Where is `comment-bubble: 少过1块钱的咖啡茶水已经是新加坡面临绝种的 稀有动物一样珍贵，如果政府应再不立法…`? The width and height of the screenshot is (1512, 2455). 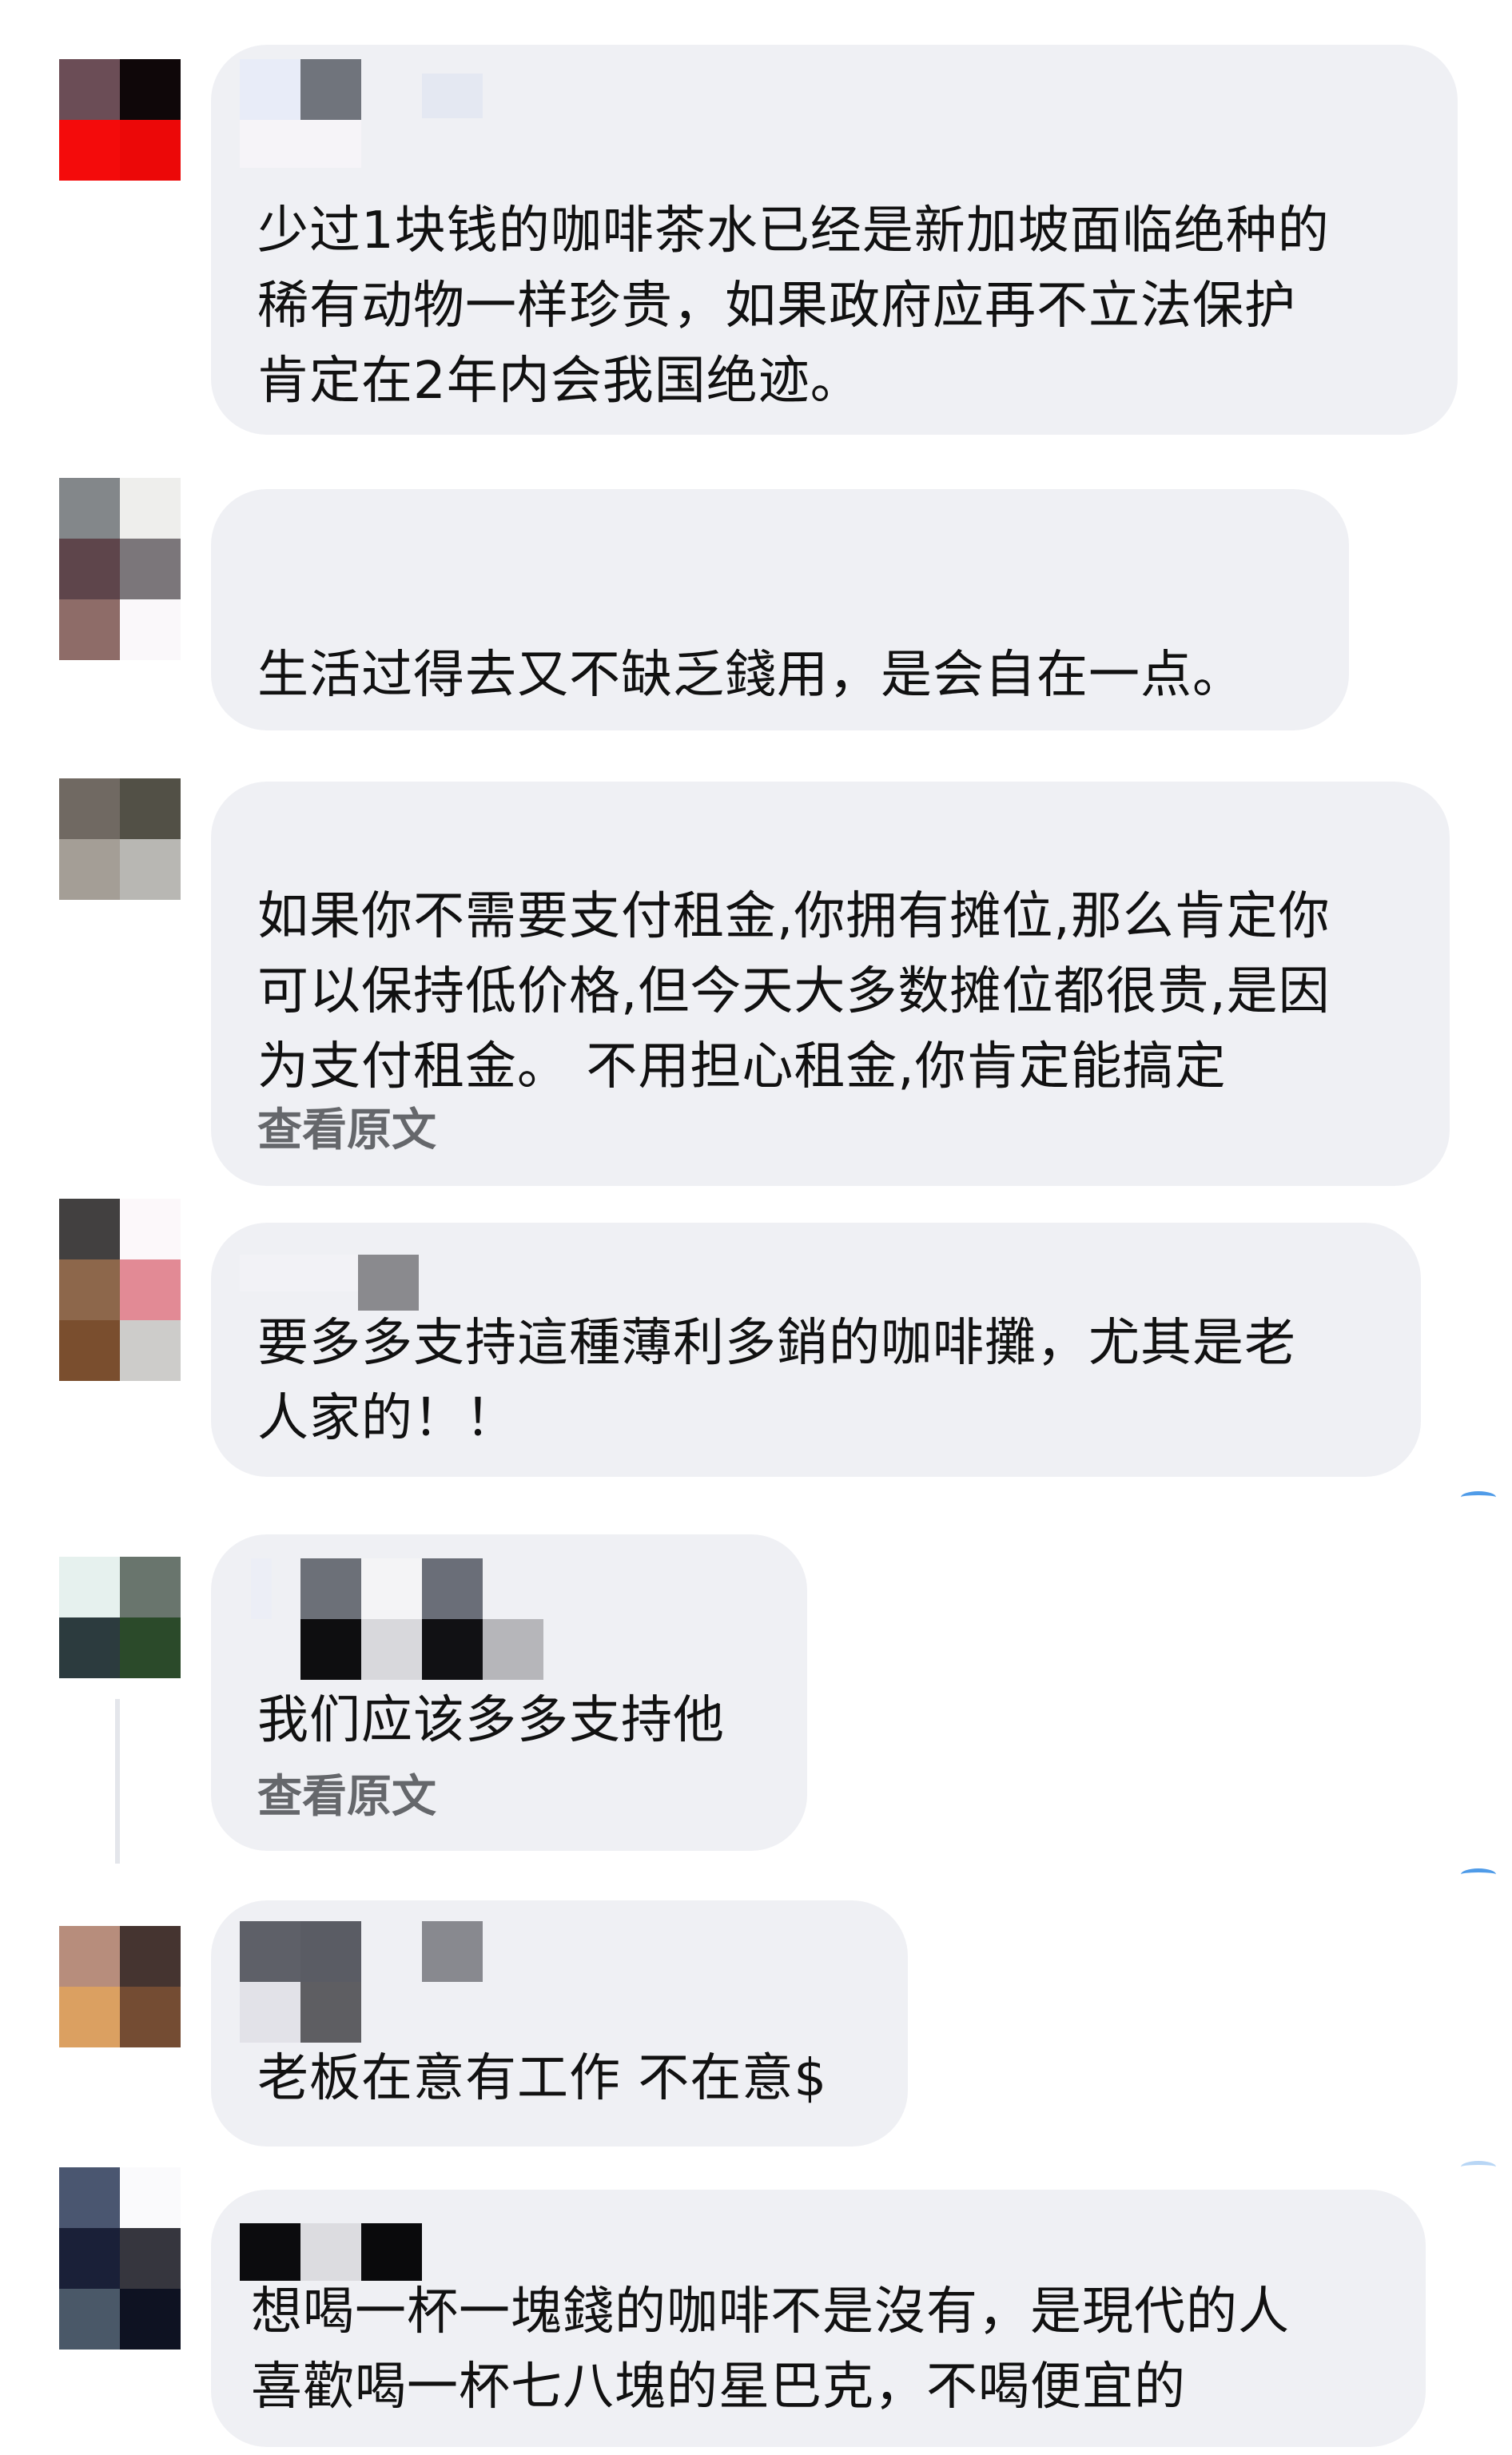 comment-bubble: 少过1块钱的咖啡茶水已经是新加坡面临绝种的 稀有动物一样珍贵，如果政府应再不立法… is located at coordinates (834, 240).